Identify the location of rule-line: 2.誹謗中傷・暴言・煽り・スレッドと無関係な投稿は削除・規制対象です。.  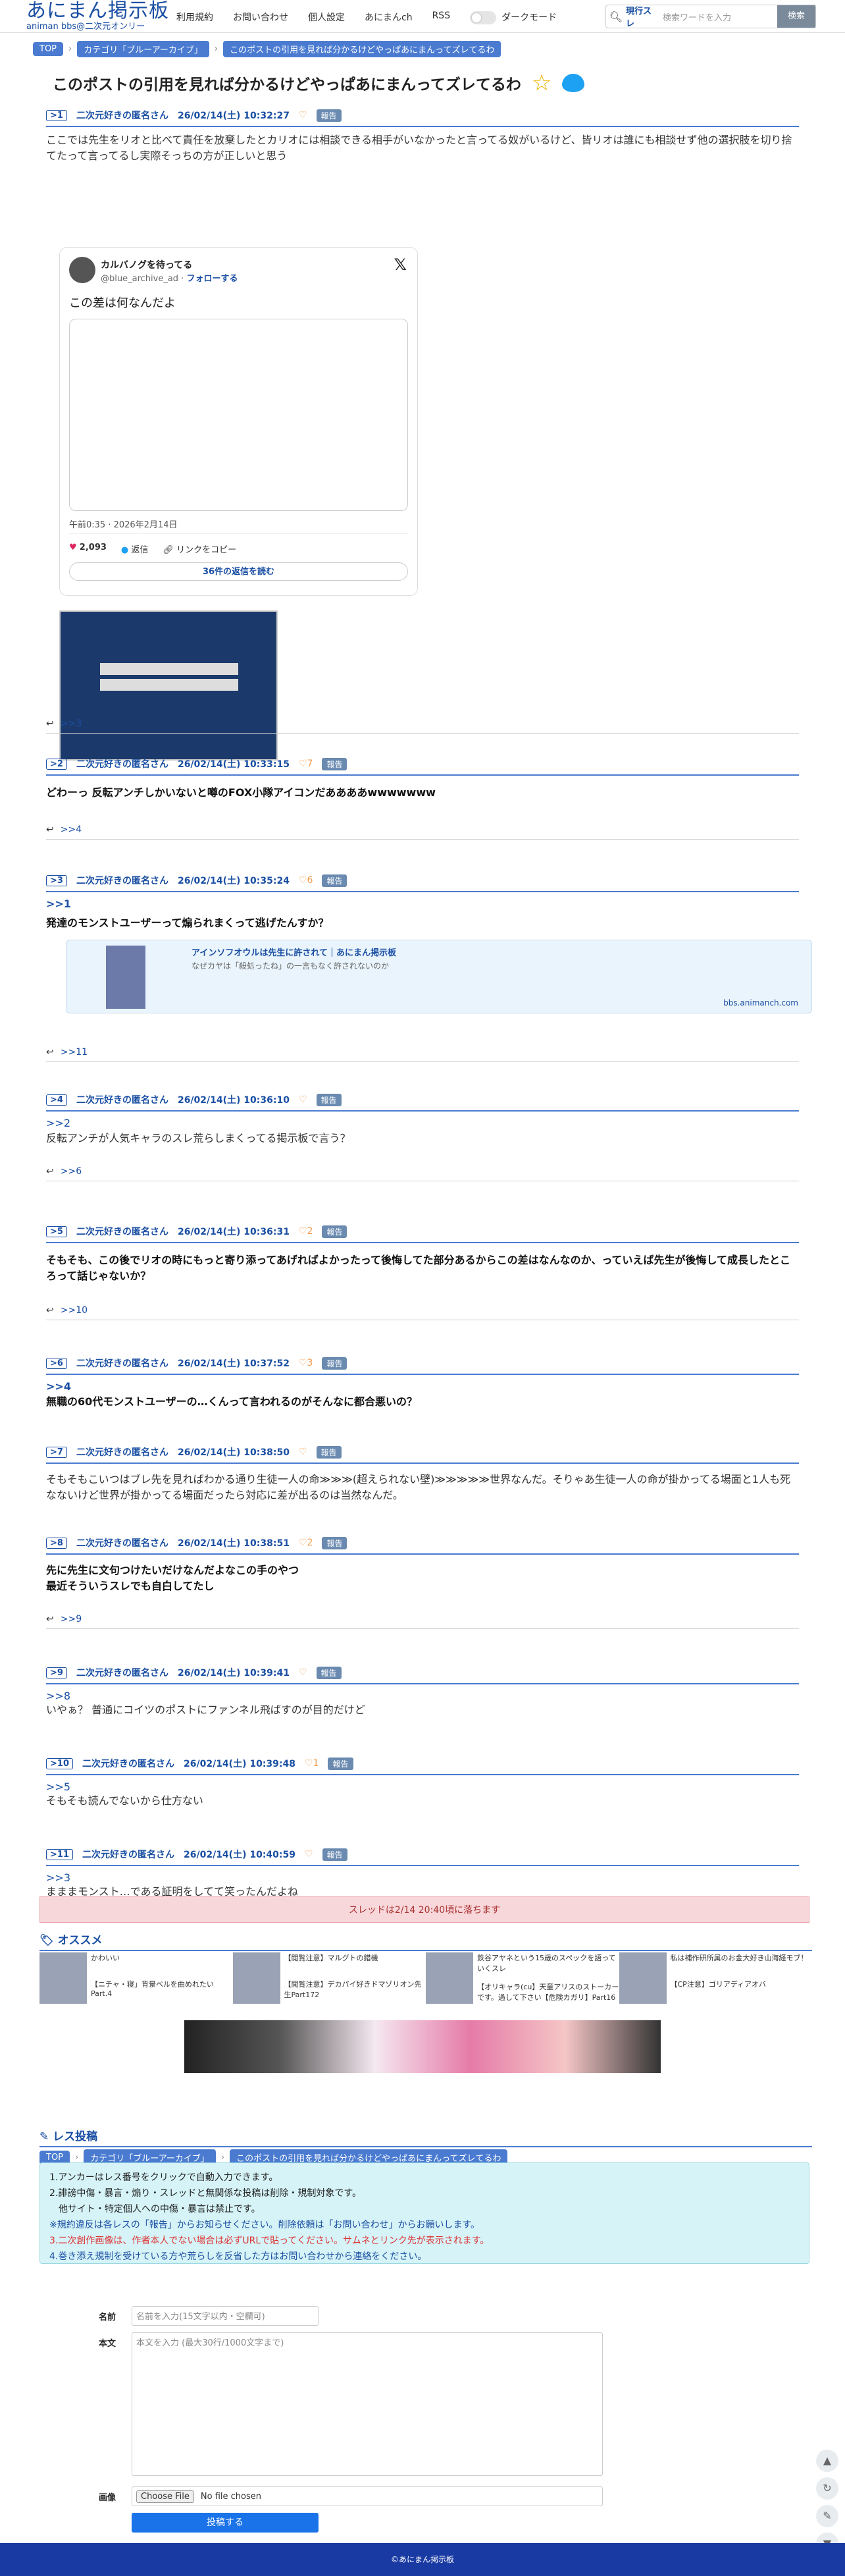
(205, 2193).